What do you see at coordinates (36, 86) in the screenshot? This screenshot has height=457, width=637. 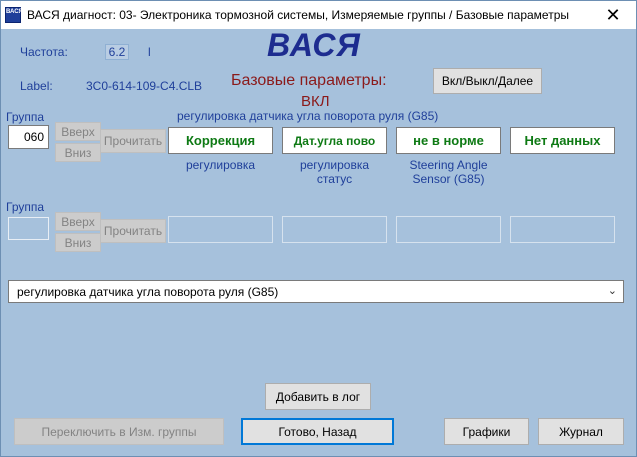 I see `label-label: Label:` at bounding box center [36, 86].